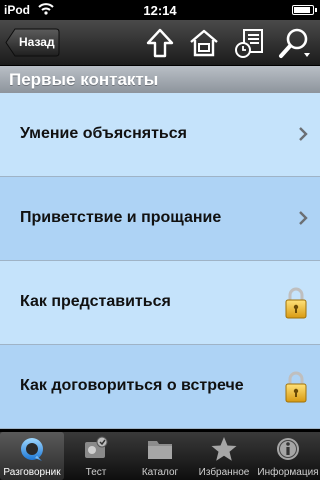 This screenshot has height=480, width=320. What do you see at coordinates (96, 472) in the screenshot?
I see `tab-label: Тест` at bounding box center [96, 472].